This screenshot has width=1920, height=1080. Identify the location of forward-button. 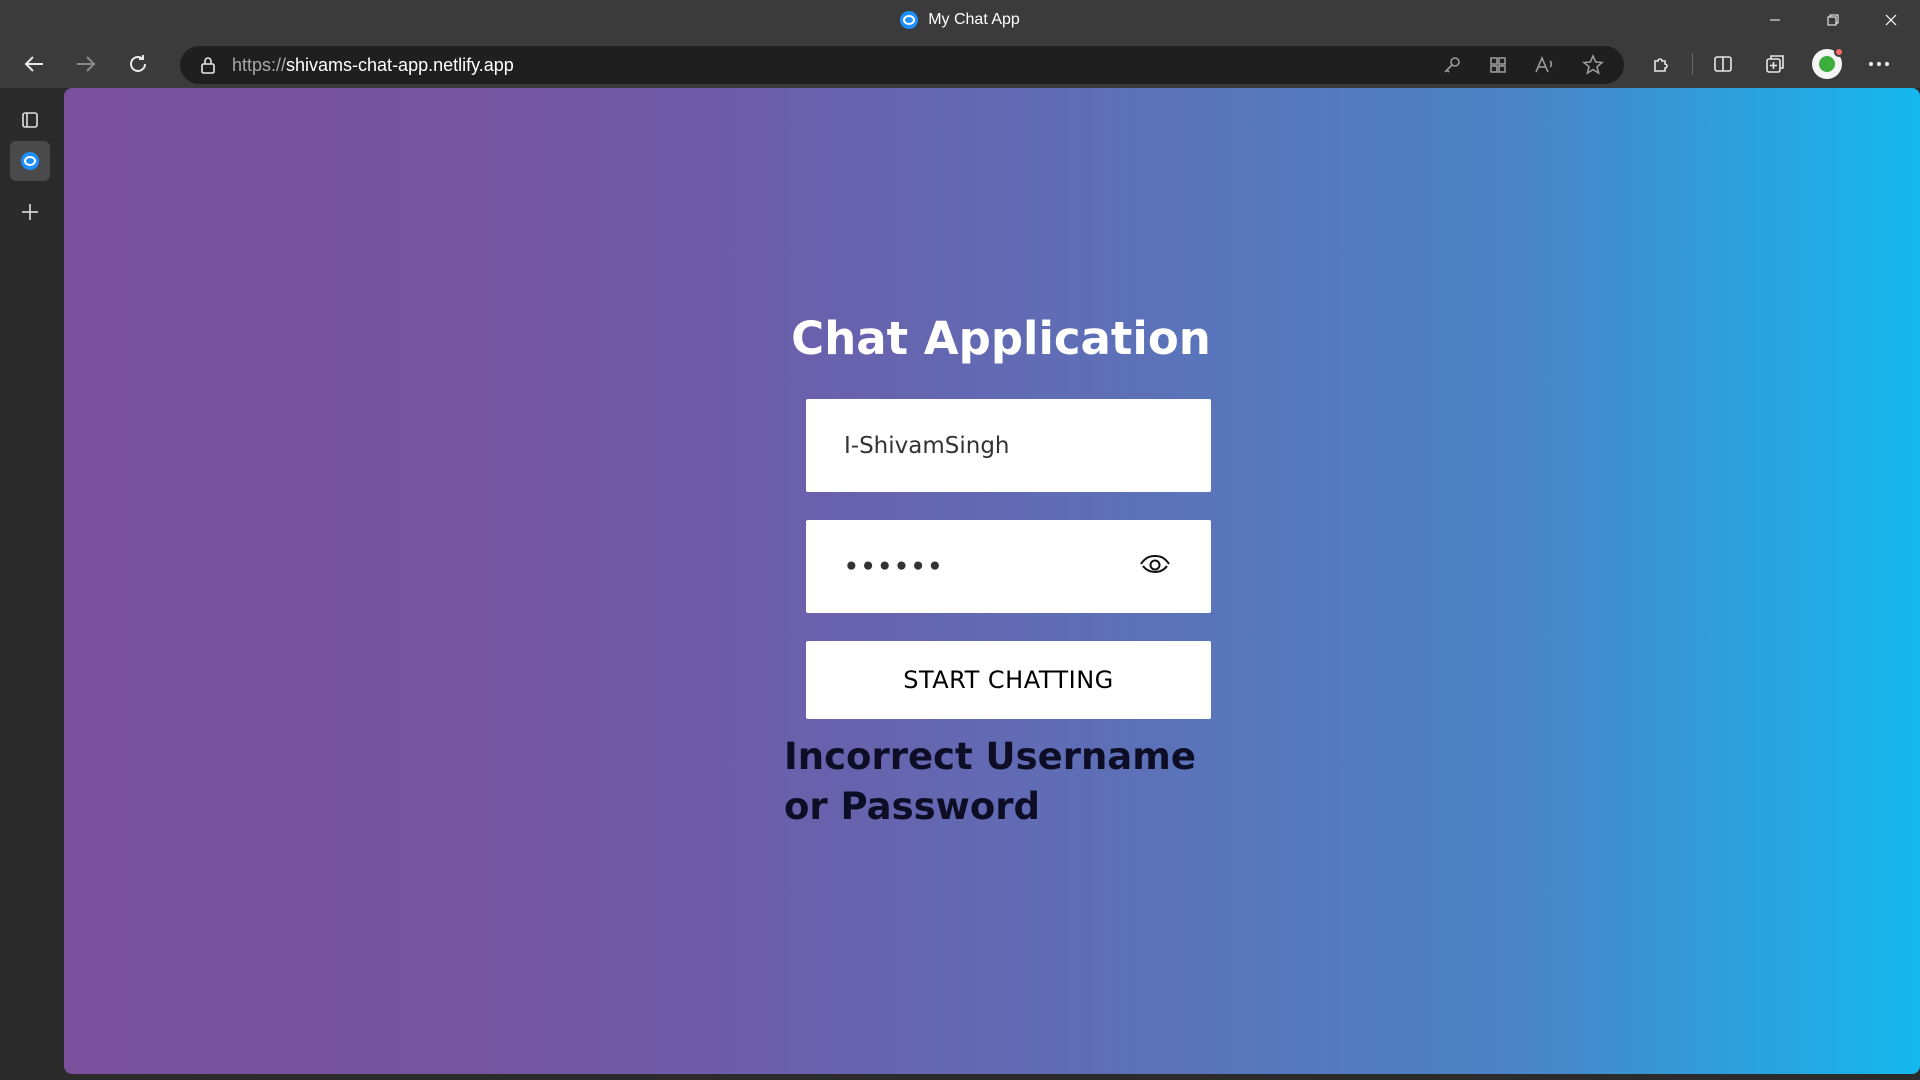
(86, 64).